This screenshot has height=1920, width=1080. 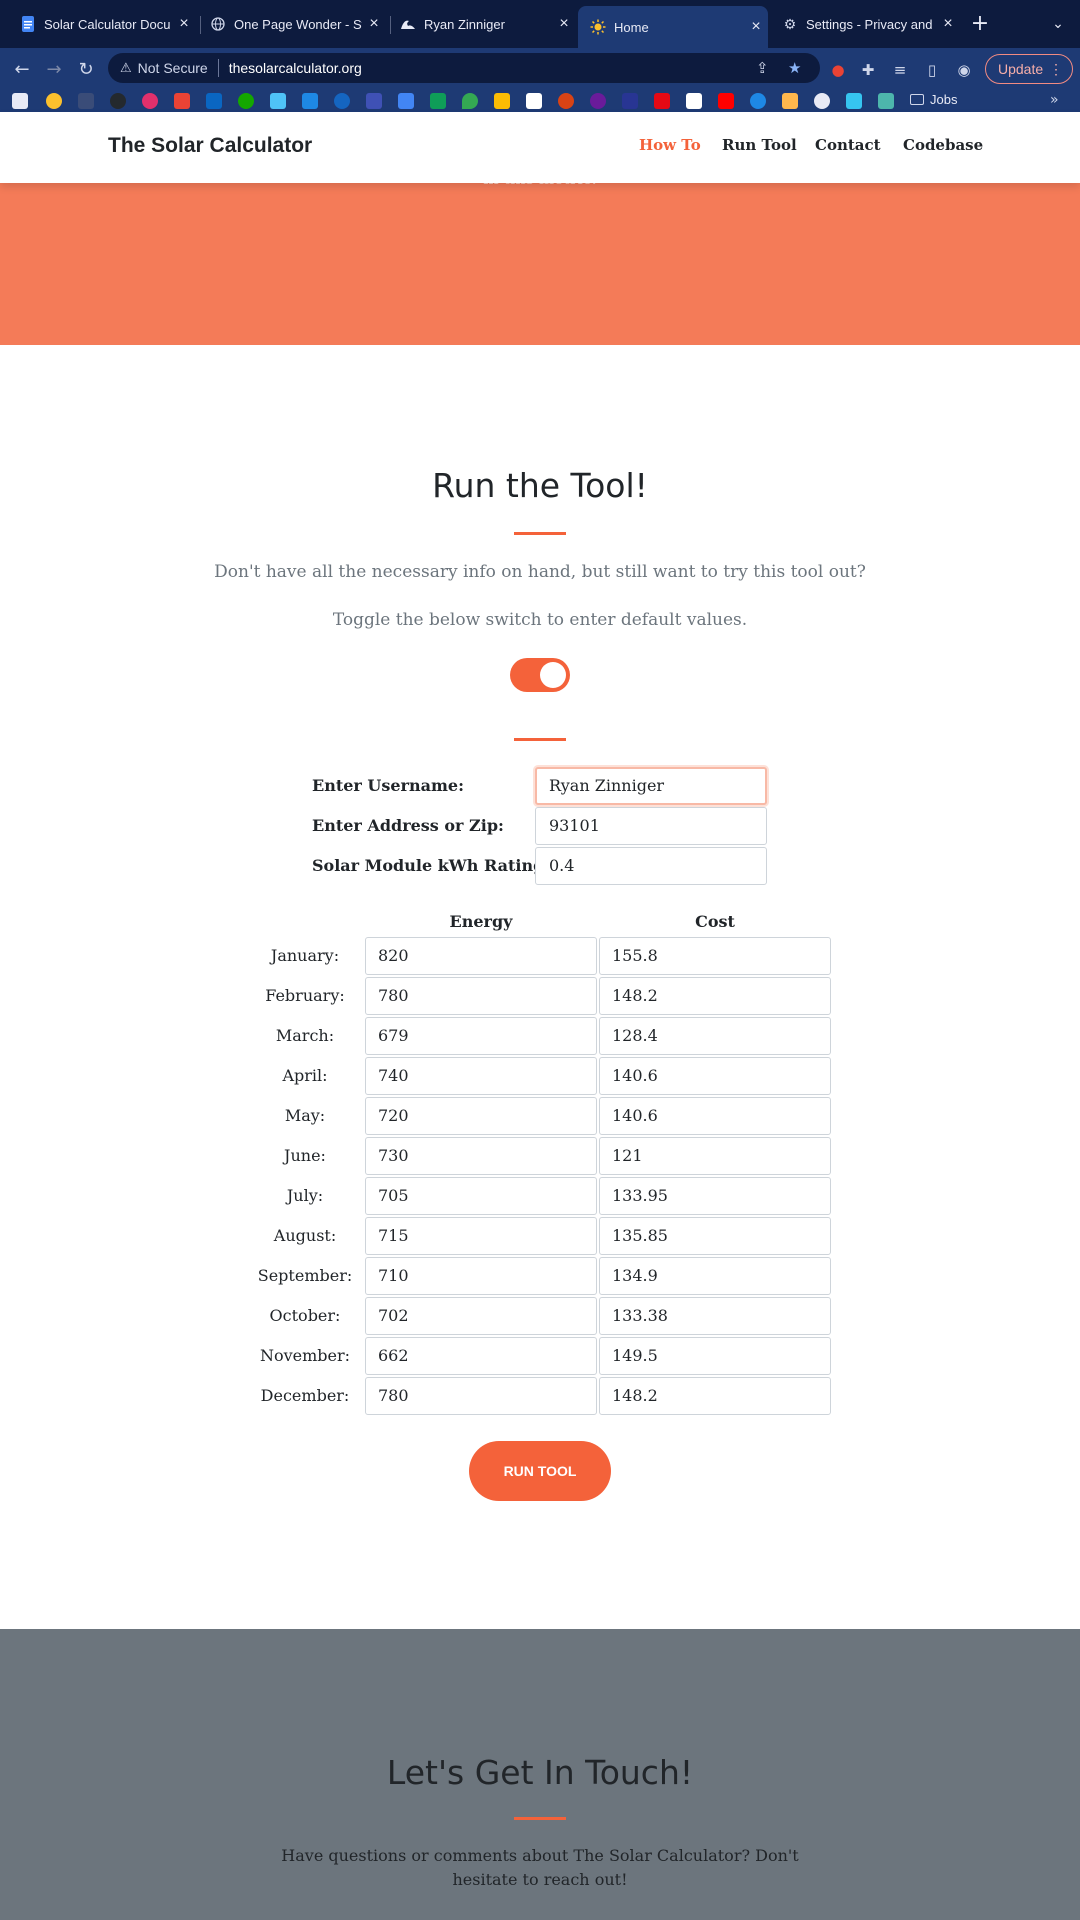 What do you see at coordinates (715, 921) in the screenshot?
I see `cost-column-header: Cost` at bounding box center [715, 921].